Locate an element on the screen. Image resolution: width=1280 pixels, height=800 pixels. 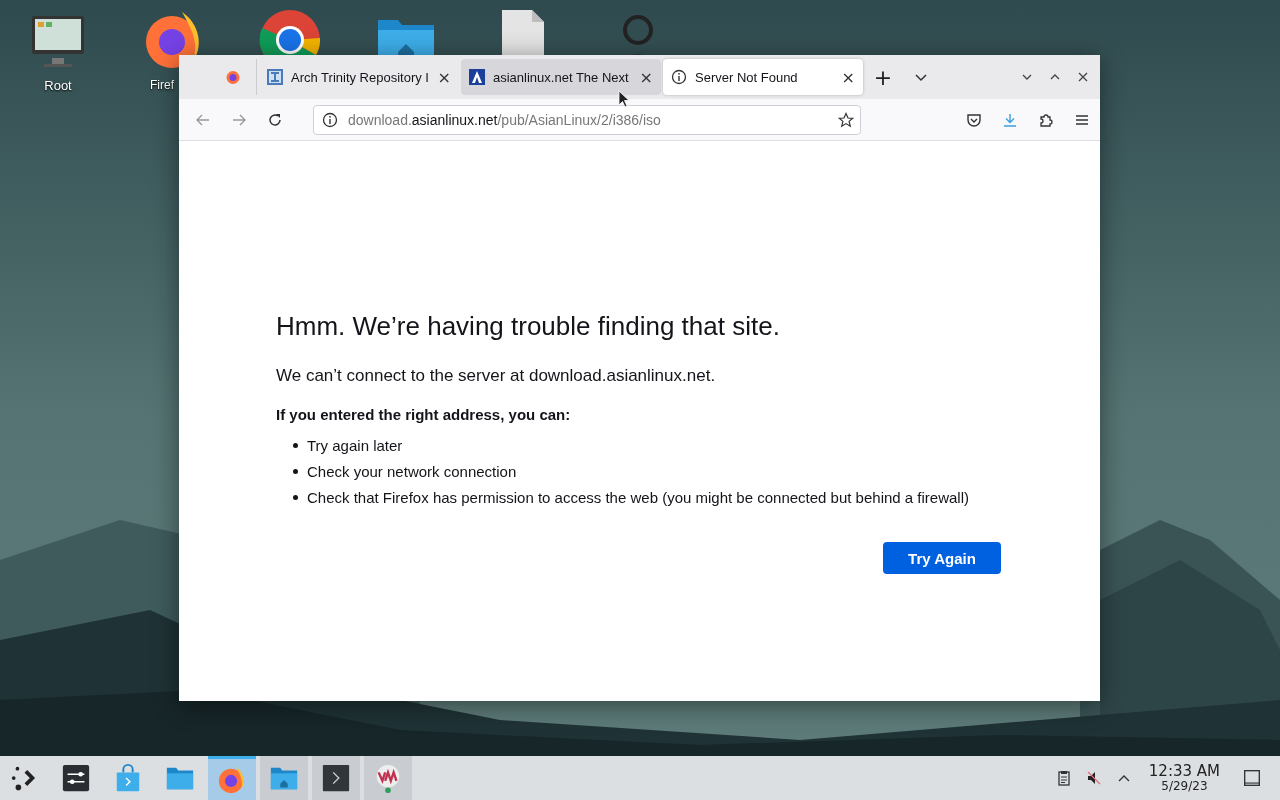
clock-time: 12:33 AM is located at coordinates (1184, 771).